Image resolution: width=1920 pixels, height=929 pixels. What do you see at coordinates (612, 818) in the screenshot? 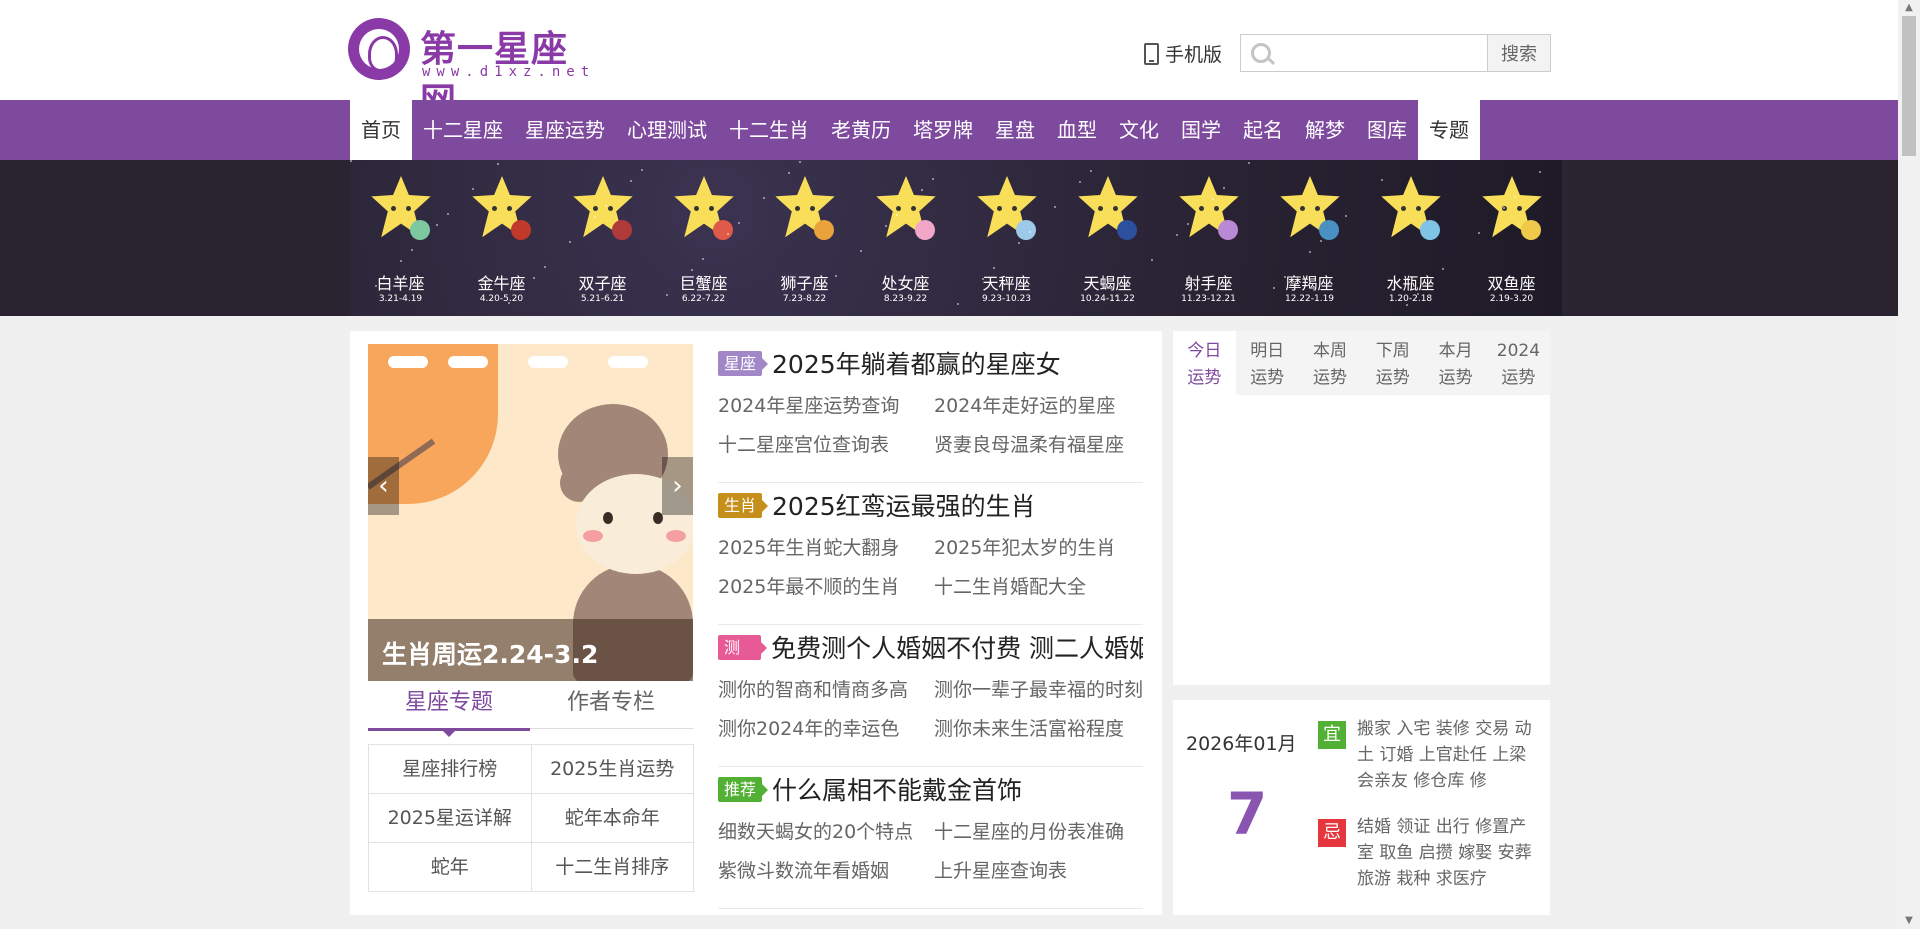
I see `topic-link: 蛇年本命年` at bounding box center [612, 818].